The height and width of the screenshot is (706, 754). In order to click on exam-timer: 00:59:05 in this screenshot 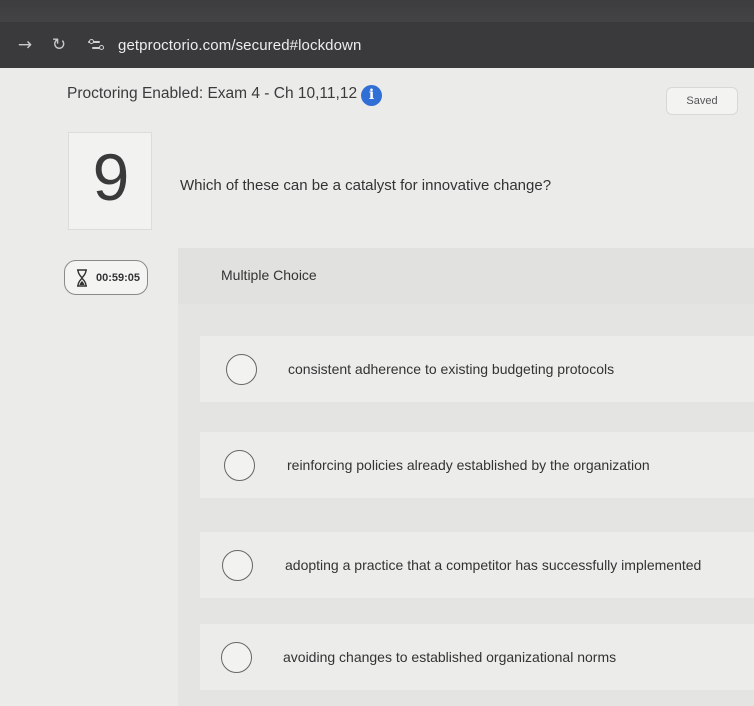, I will do `click(106, 277)`.